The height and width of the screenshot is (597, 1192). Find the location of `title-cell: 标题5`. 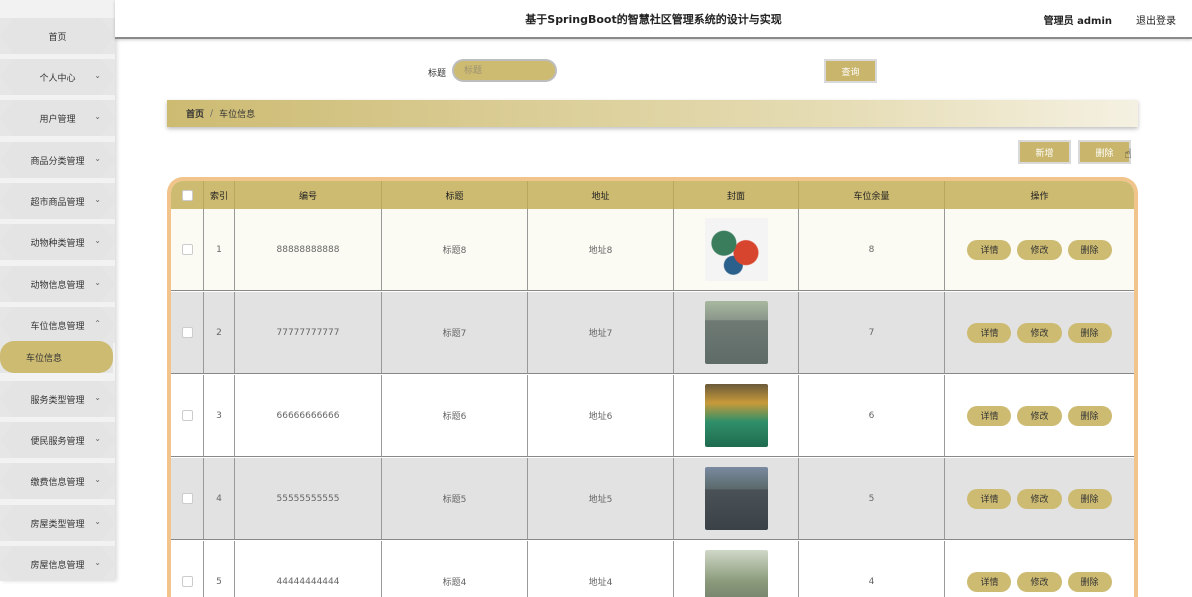

title-cell: 标题5 is located at coordinates (455, 498).